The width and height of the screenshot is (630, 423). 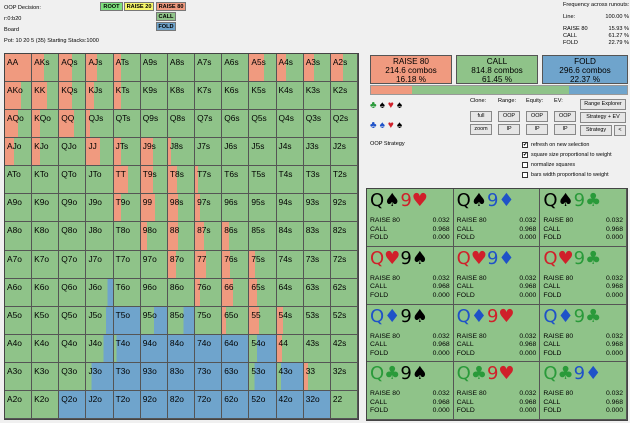 What do you see at coordinates (127, 68) in the screenshot?
I see `range-cell: ATs` at bounding box center [127, 68].